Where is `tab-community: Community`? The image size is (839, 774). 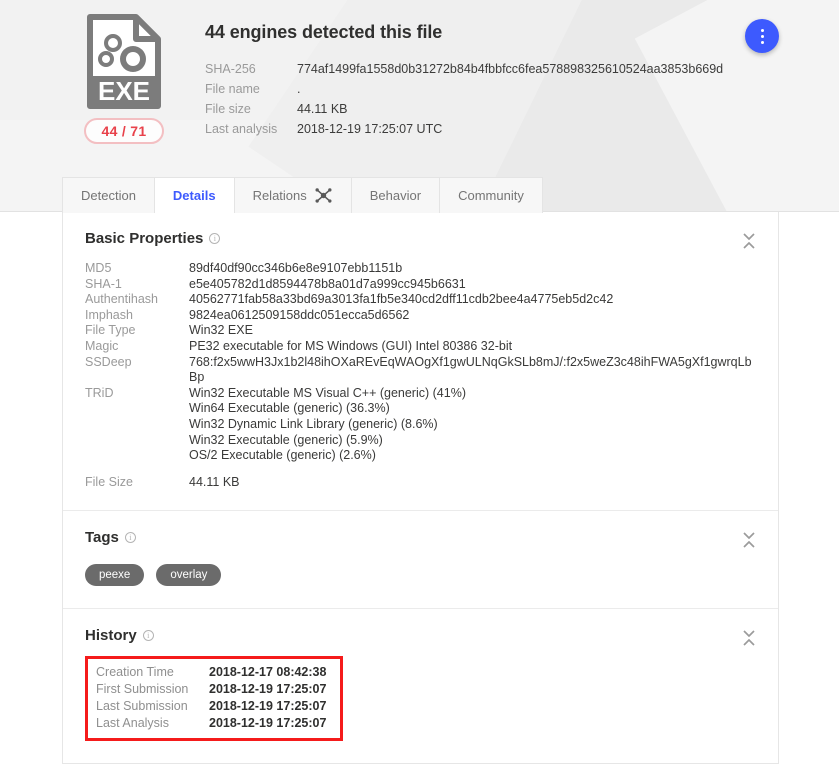
tab-community: Community is located at coordinates (491, 195).